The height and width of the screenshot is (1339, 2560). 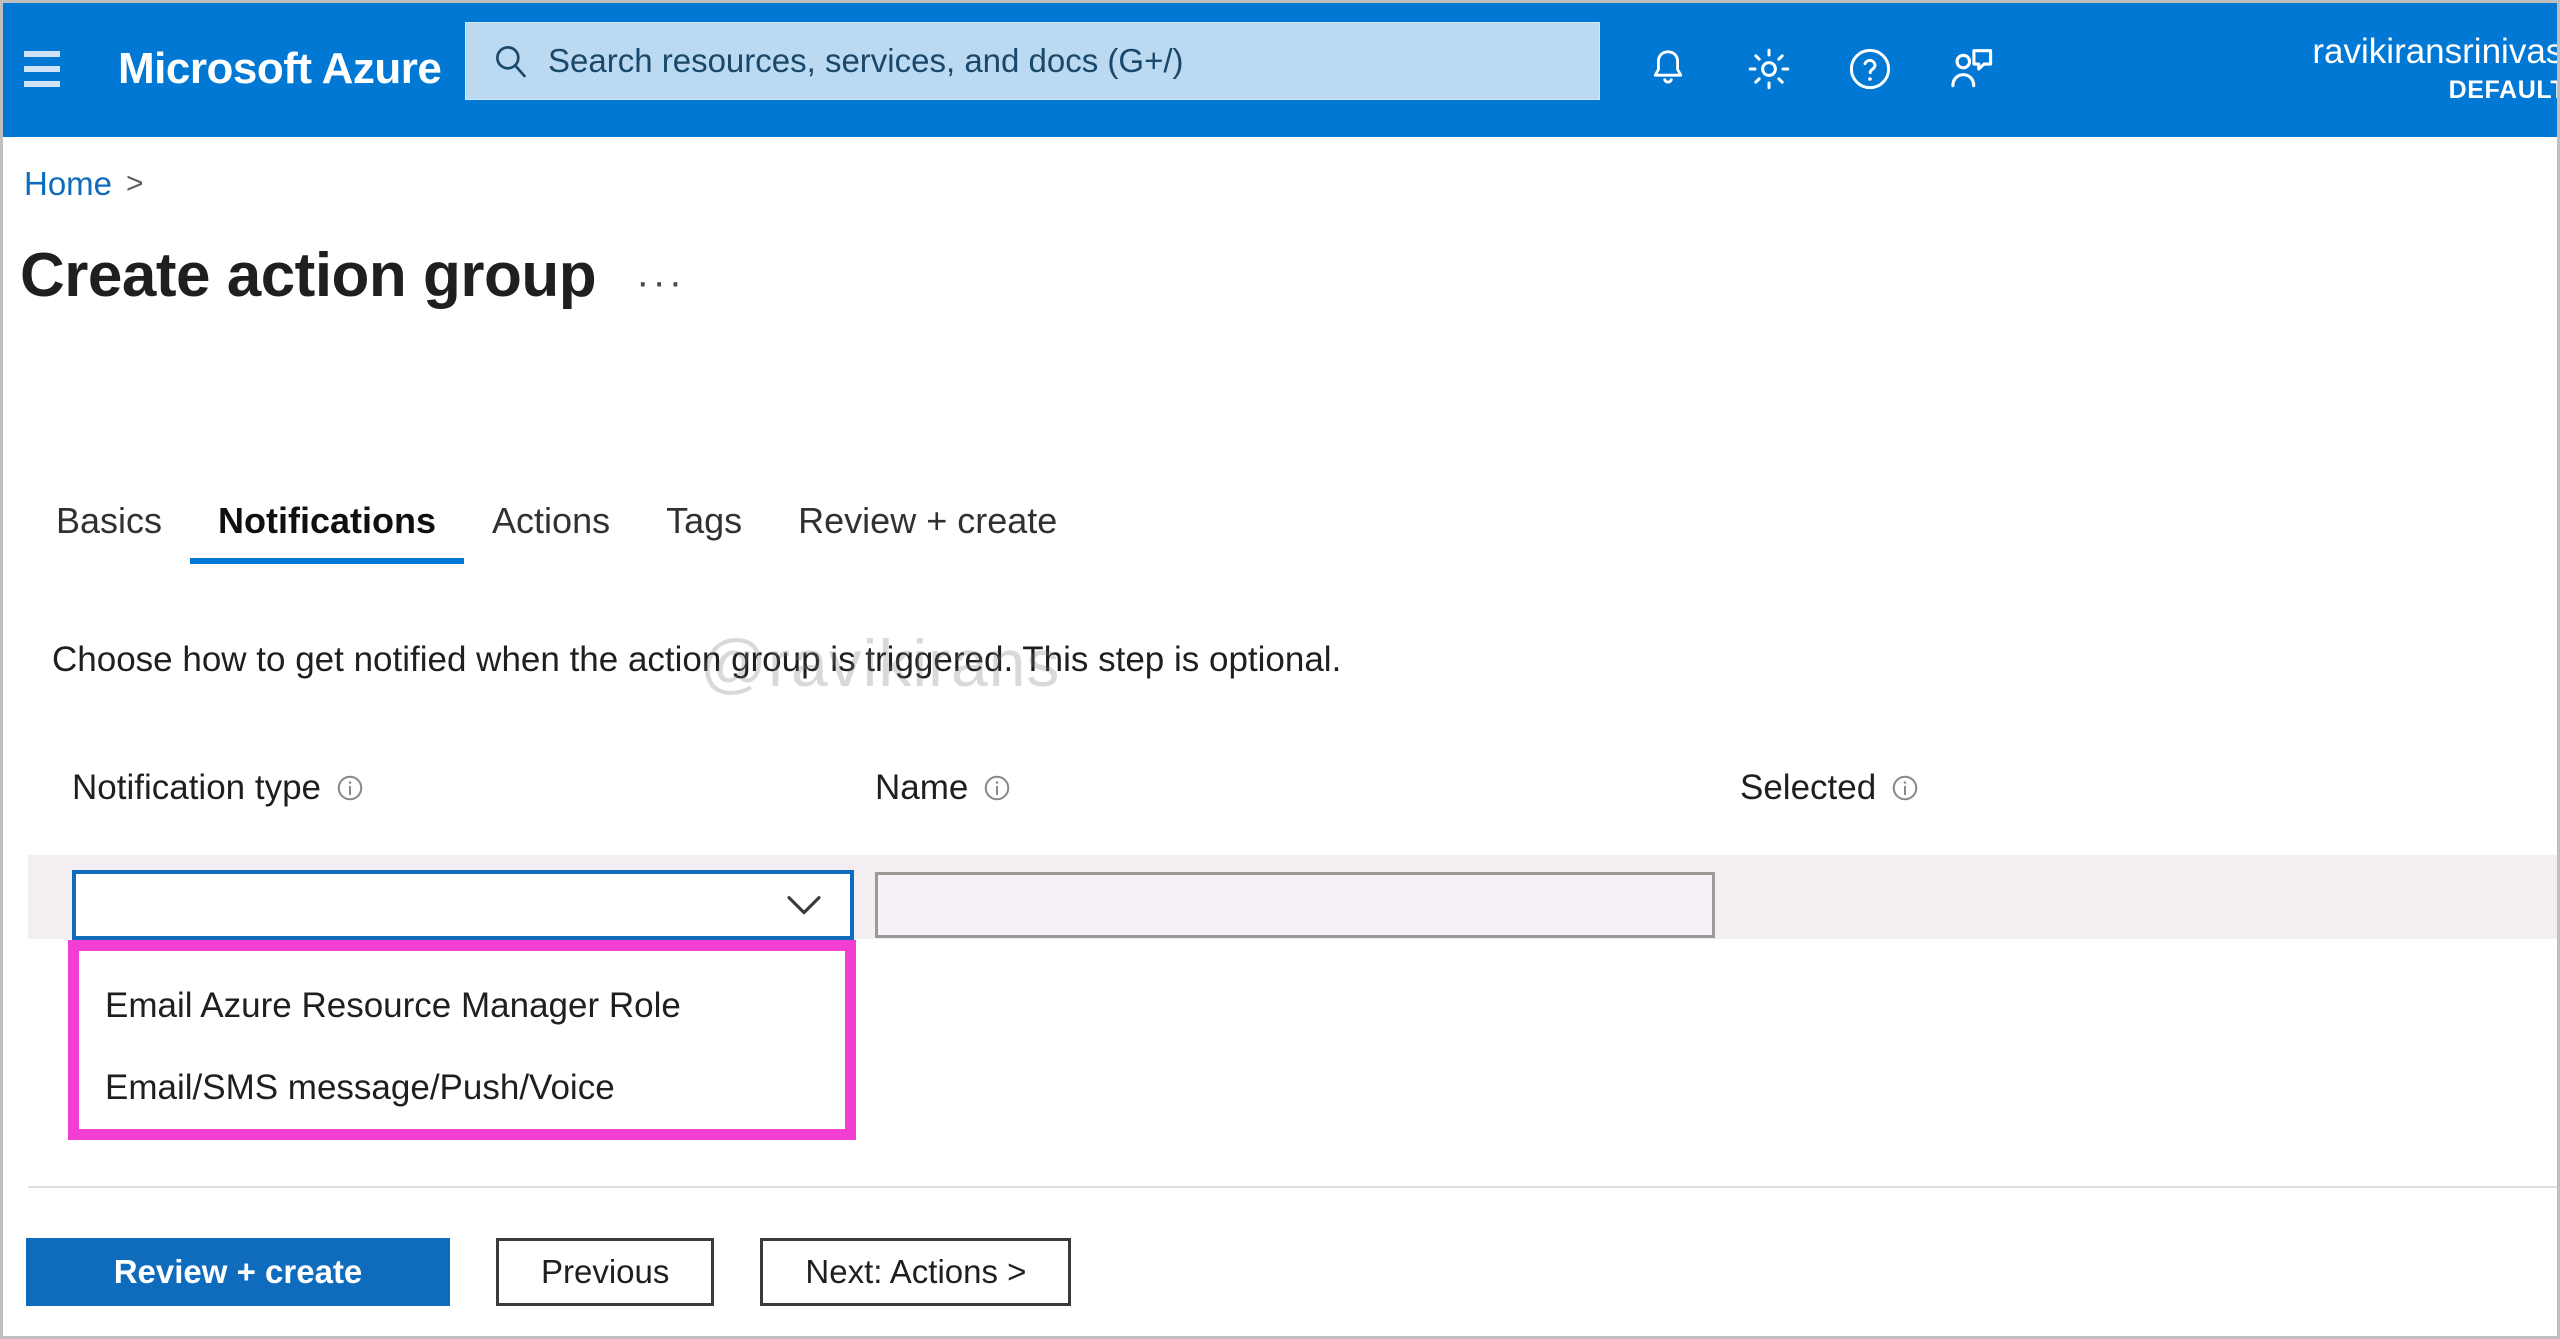 I want to click on column-header-notification-type: Notification type, so click(x=218, y=788).